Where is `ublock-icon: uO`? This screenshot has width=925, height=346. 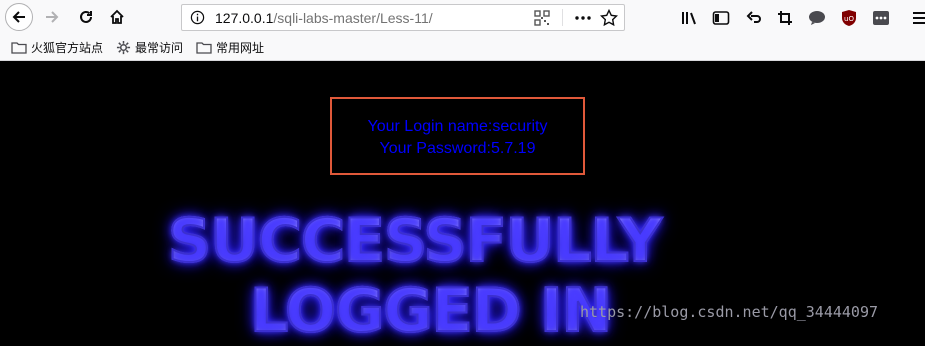
ublock-icon: uO is located at coordinates (849, 18).